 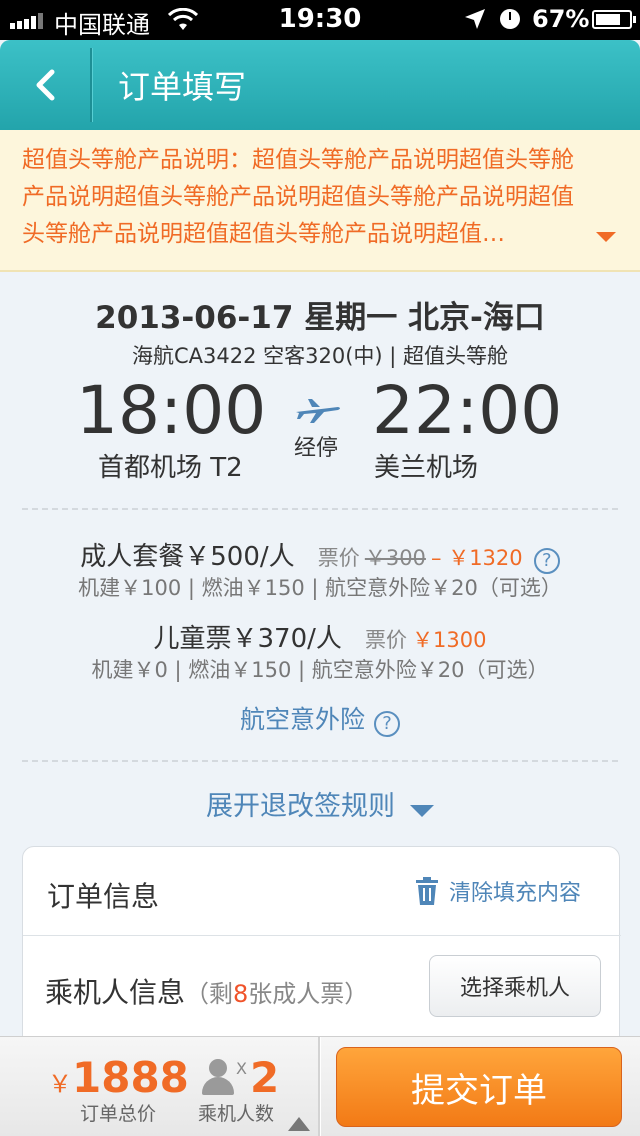 I want to click on back-button, so click(x=45, y=85).